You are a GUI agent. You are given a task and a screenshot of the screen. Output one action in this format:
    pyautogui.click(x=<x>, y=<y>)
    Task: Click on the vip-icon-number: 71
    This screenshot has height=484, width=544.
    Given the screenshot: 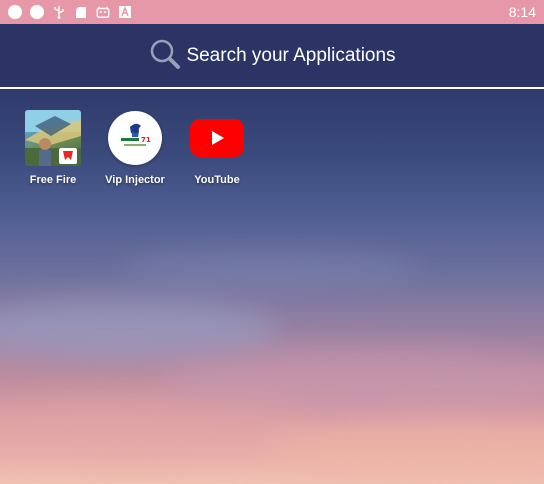 What is the action you would take?
    pyautogui.click(x=146, y=140)
    